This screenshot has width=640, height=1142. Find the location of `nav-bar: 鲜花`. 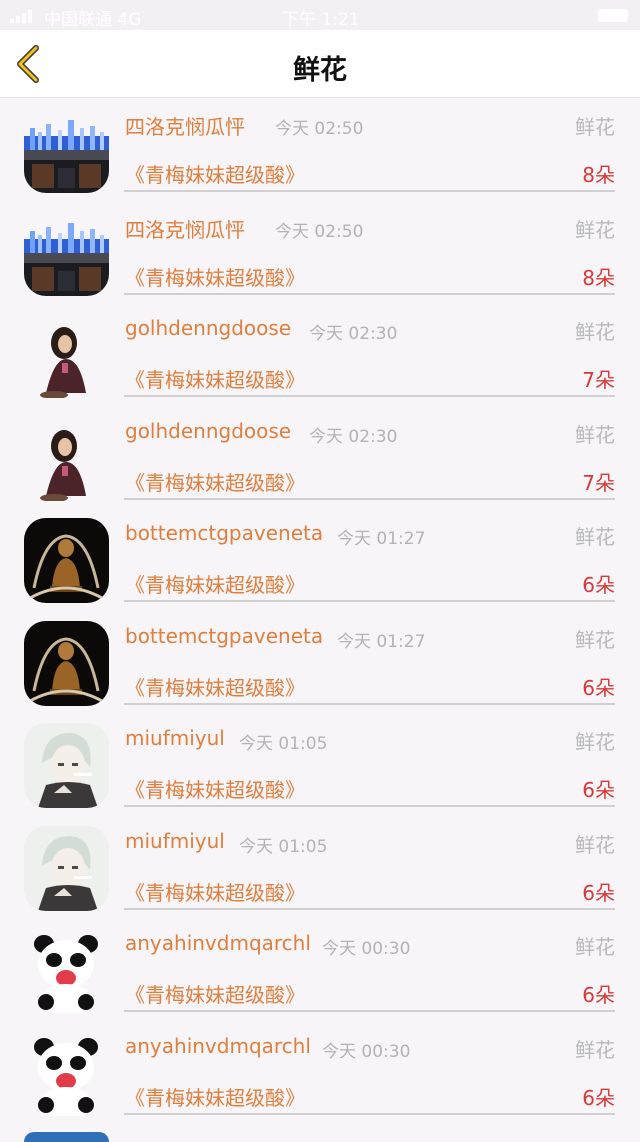

nav-bar: 鲜花 is located at coordinates (320, 64).